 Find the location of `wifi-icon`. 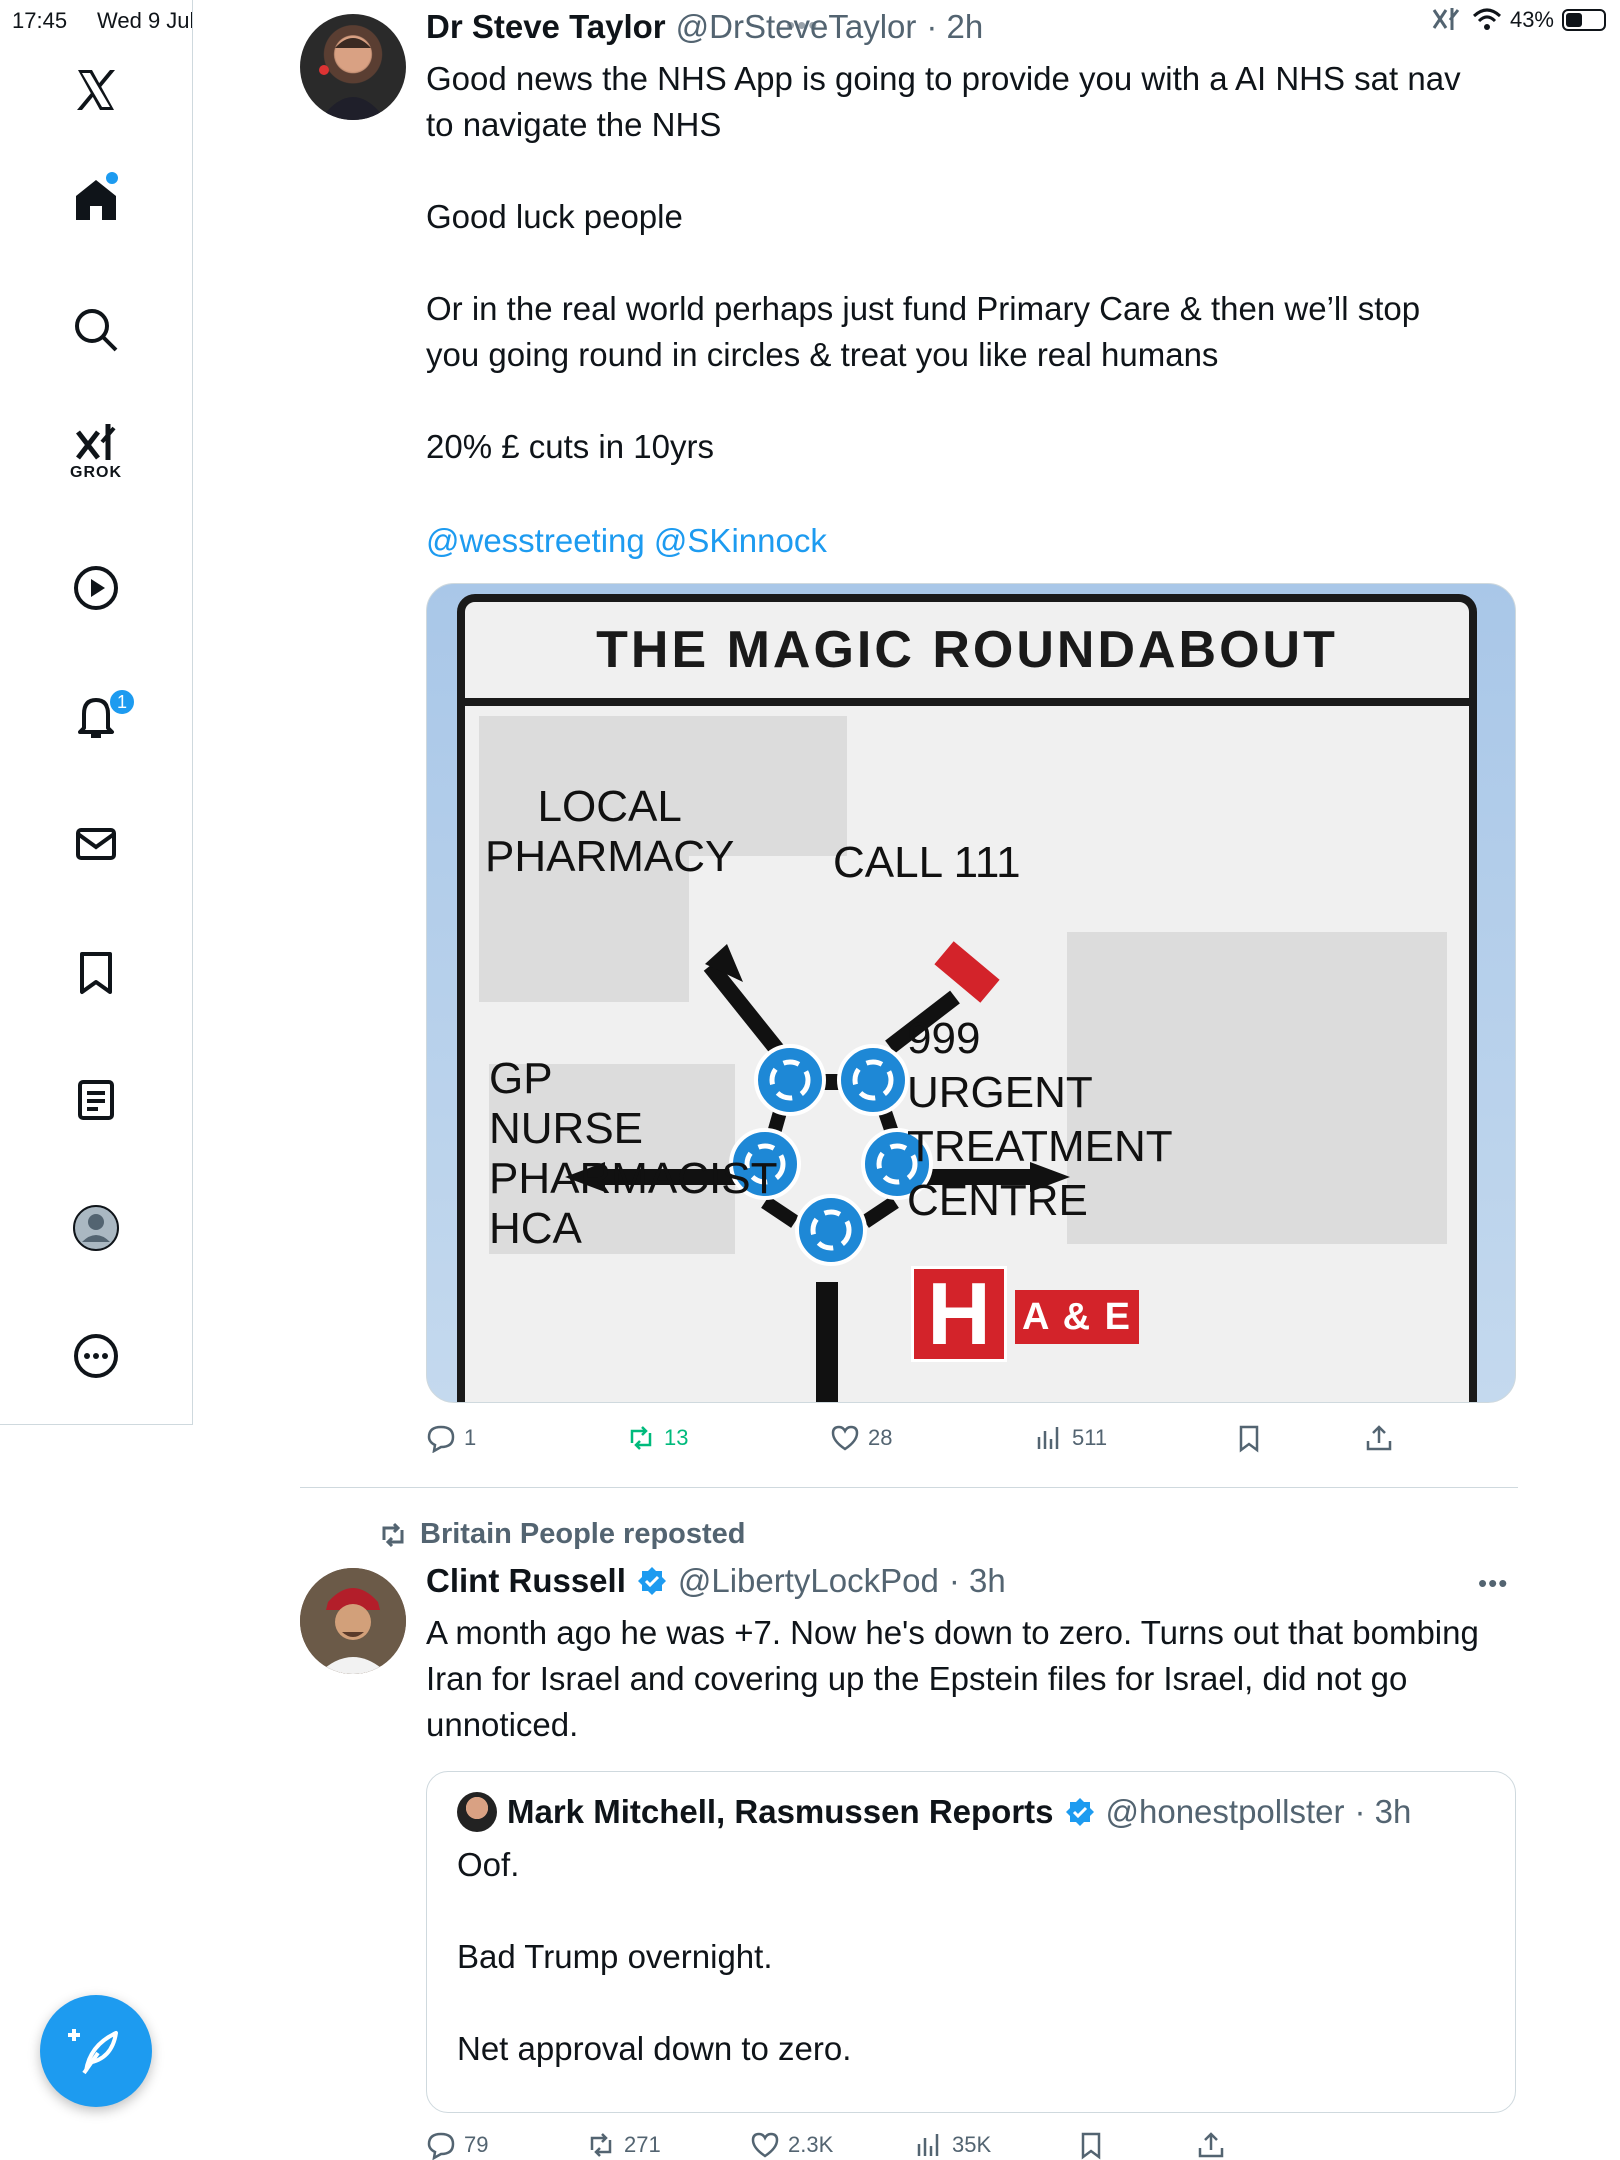

wifi-icon is located at coordinates (1486, 19).